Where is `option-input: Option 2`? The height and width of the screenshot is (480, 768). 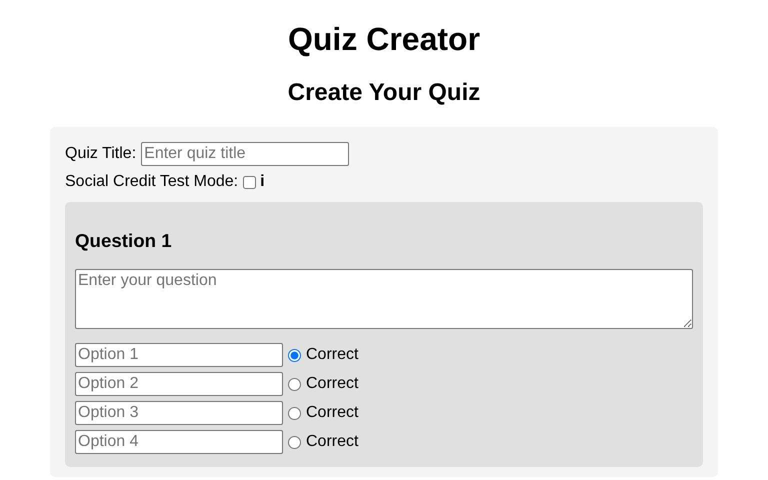
option-input: Option 2 is located at coordinates (179, 384).